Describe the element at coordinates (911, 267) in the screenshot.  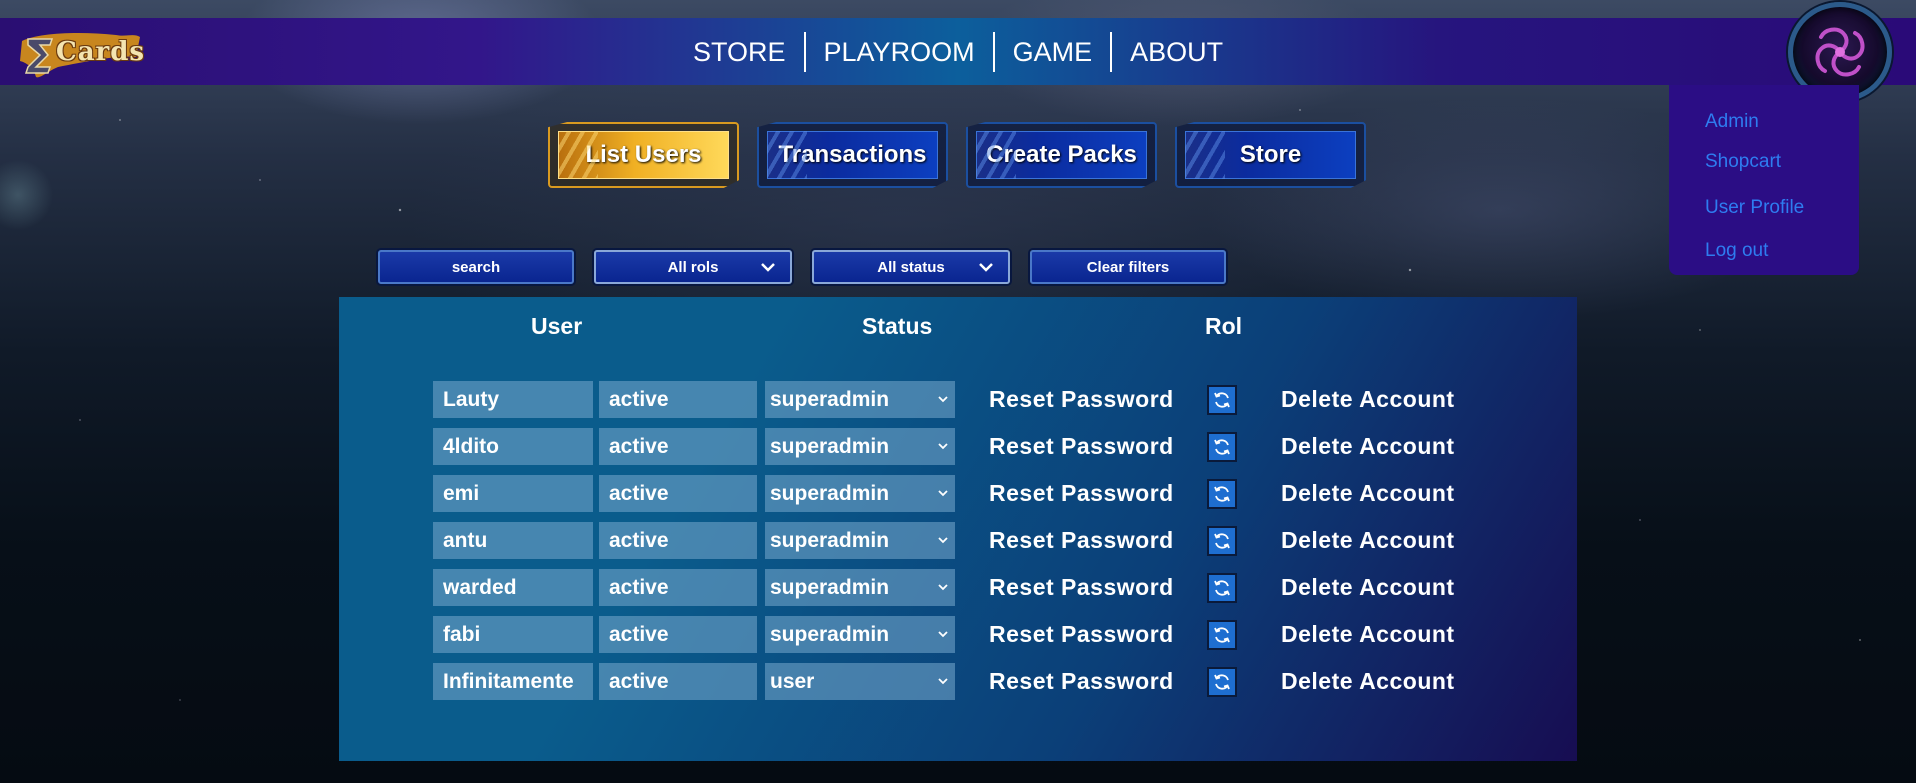
I see `status-filter-select: All status` at that location.